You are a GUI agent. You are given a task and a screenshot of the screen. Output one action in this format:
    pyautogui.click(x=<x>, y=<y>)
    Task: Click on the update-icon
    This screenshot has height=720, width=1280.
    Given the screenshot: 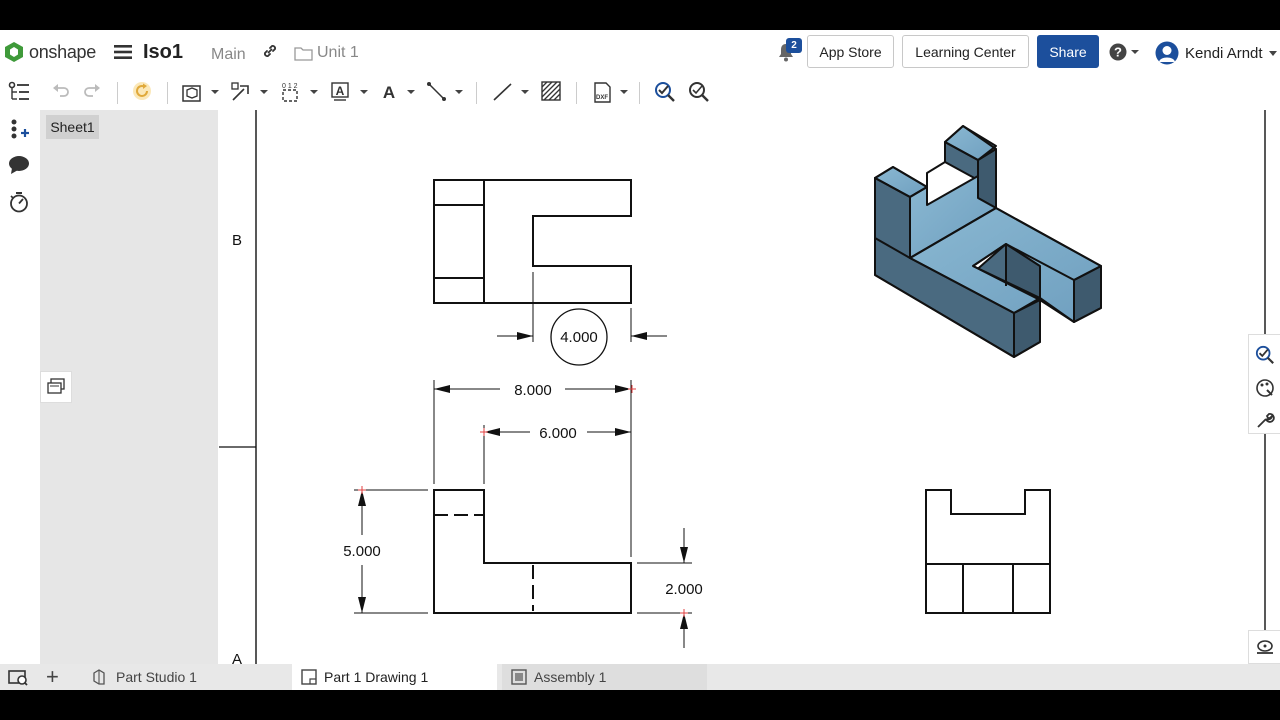 What is the action you would take?
    pyautogui.click(x=142, y=91)
    